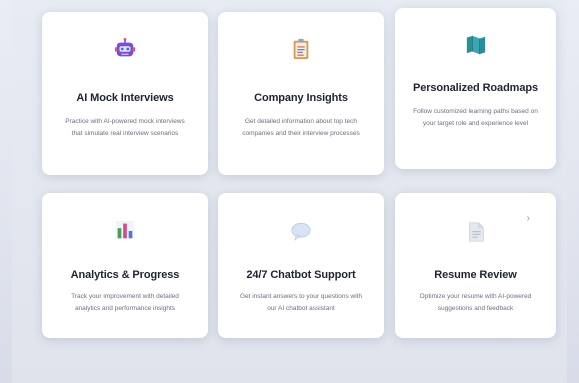 The height and width of the screenshot is (383, 579). Describe the element at coordinates (476, 45) in the screenshot. I see `map-icon` at that location.